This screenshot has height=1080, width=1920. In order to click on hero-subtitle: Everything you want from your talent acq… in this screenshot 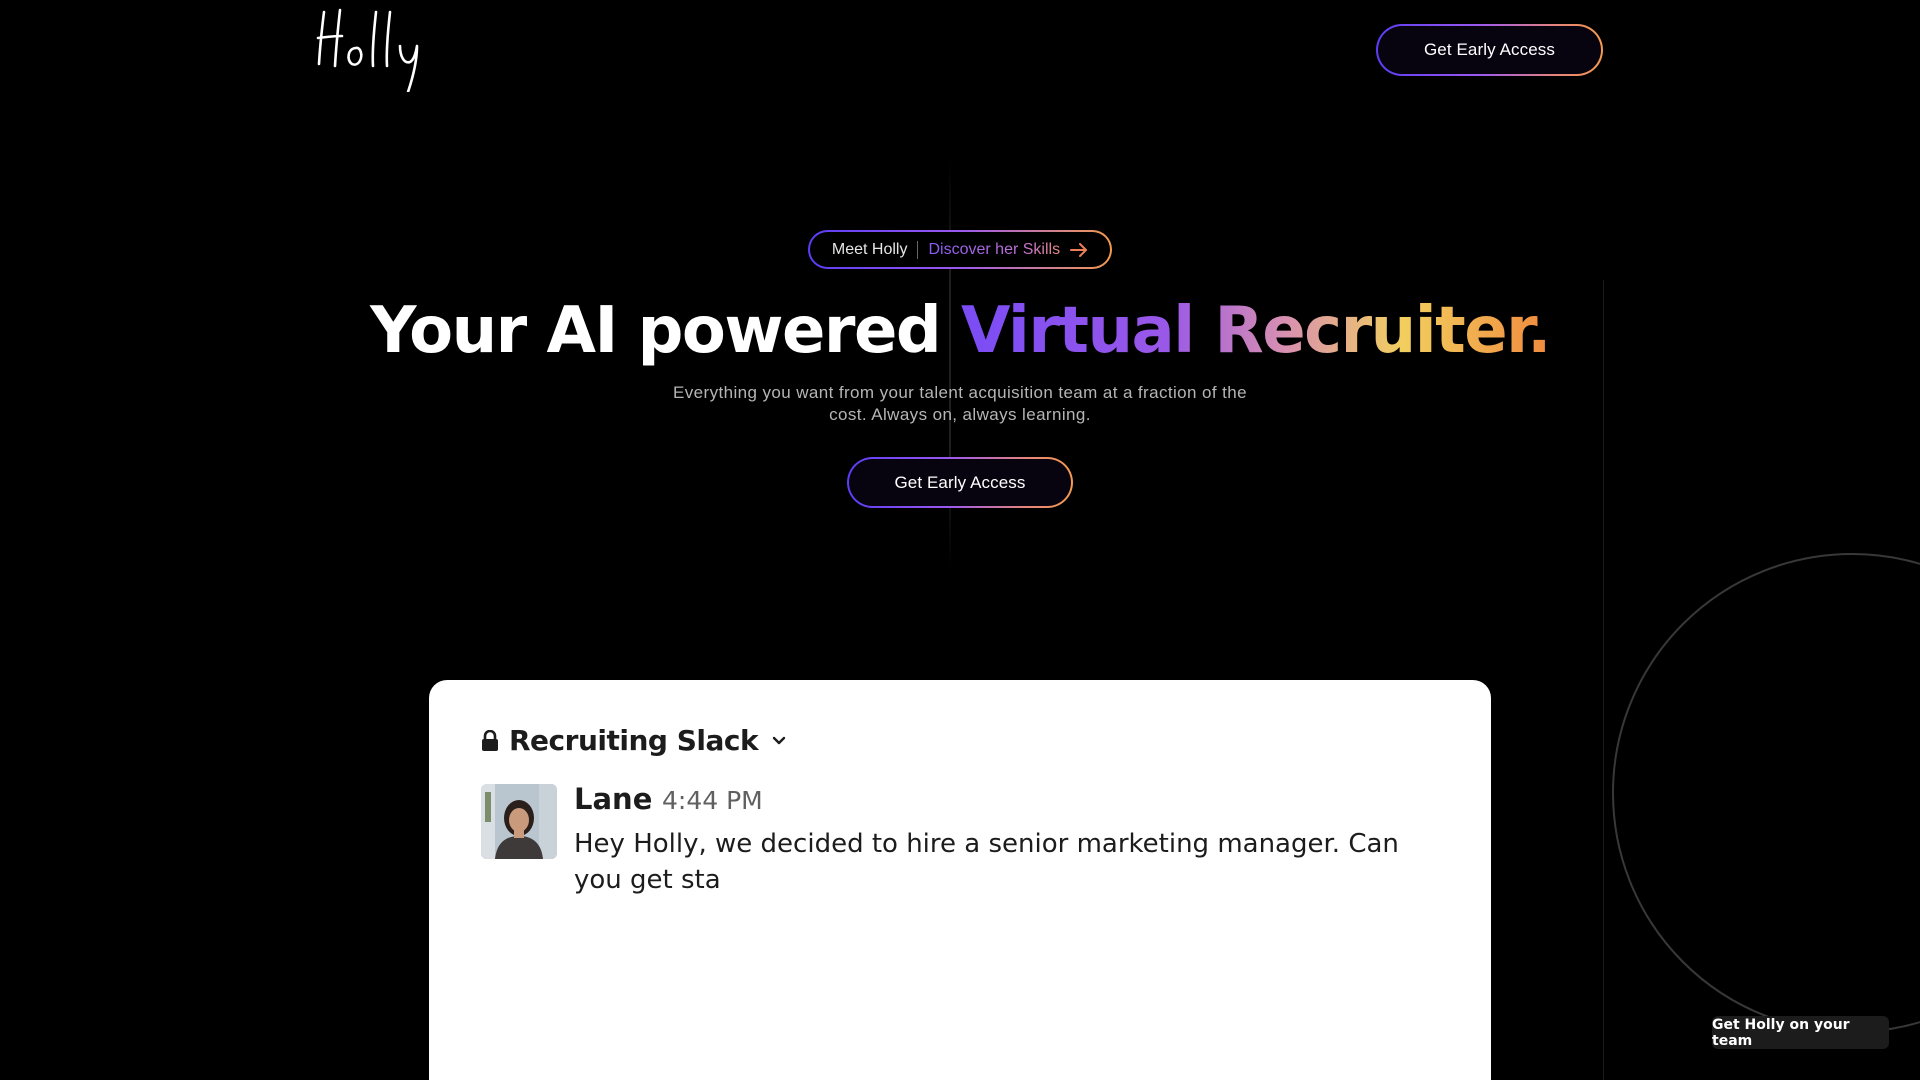, I will do `click(960, 403)`.